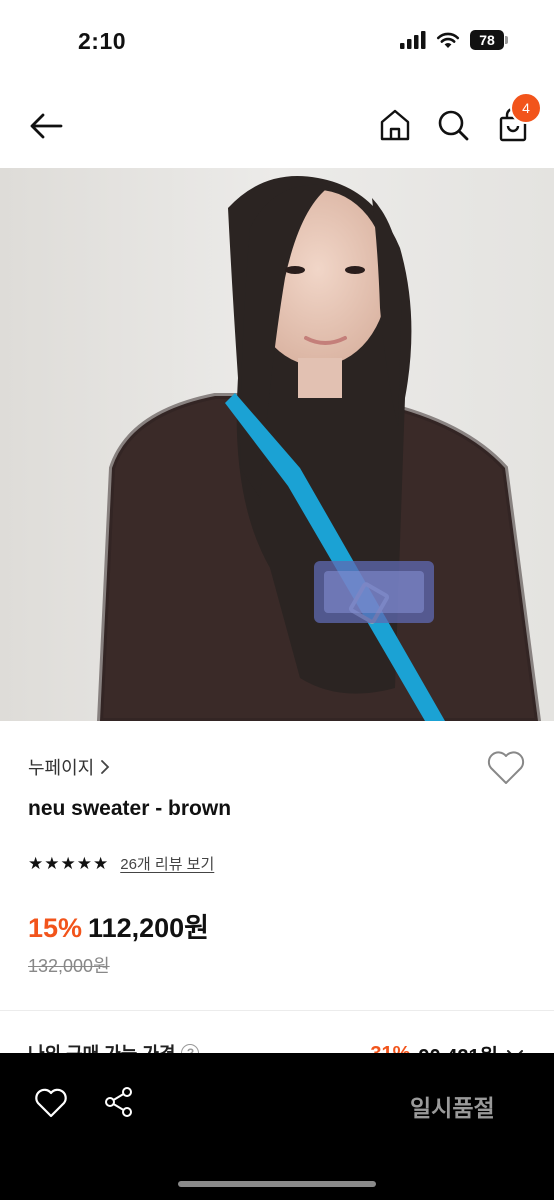 The width and height of the screenshot is (554, 1200). I want to click on bottom-wishlist-button, so click(51, 1103).